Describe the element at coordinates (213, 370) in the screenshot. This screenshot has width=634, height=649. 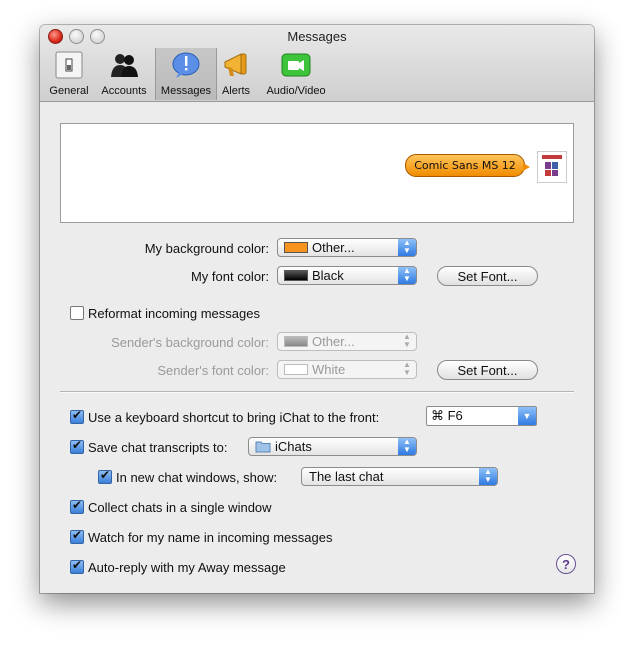
I see `sender-font-label: Sender's font color:` at that location.